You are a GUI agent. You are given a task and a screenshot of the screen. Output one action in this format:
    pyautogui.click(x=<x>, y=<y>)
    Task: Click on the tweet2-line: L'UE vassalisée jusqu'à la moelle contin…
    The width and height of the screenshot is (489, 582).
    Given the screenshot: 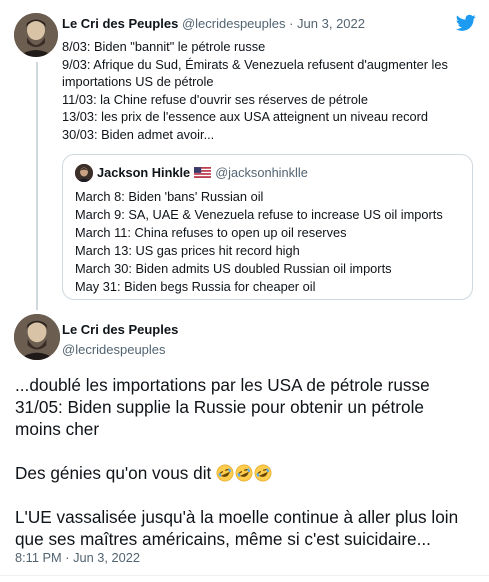 What is the action you would take?
    pyautogui.click(x=237, y=517)
    